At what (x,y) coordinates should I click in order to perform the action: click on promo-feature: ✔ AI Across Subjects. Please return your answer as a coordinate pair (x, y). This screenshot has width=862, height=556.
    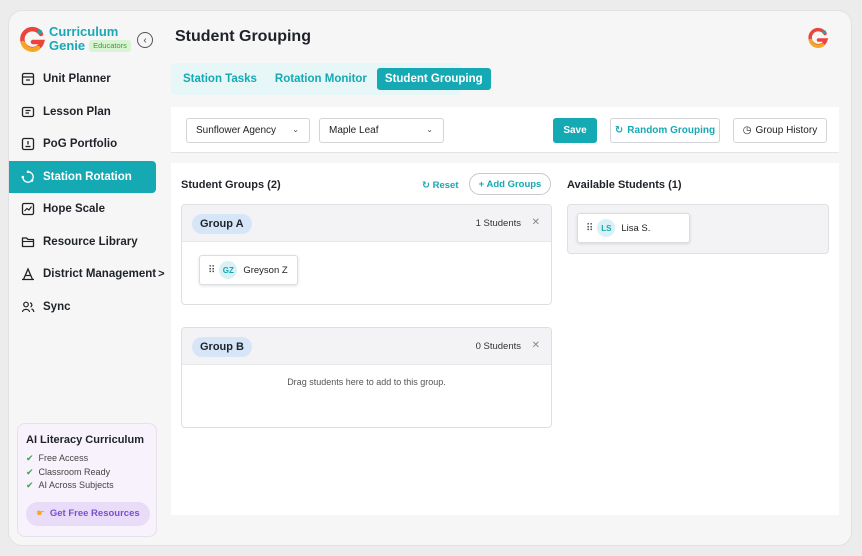
    Looking at the image, I should click on (87, 486).